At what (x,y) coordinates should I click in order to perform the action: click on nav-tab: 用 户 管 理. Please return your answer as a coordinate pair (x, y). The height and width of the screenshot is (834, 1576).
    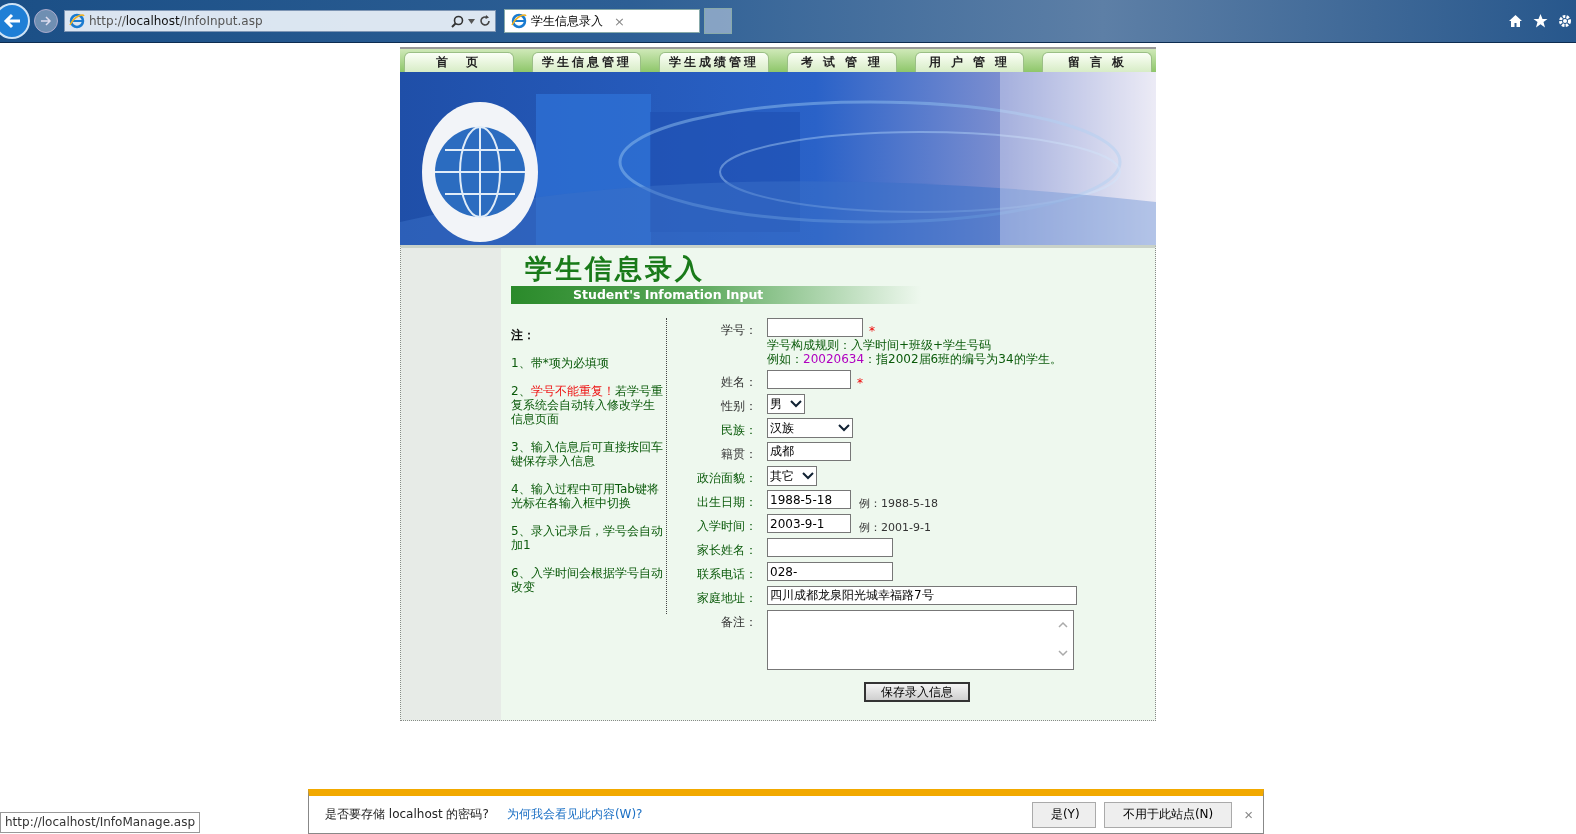
    Looking at the image, I should click on (969, 62).